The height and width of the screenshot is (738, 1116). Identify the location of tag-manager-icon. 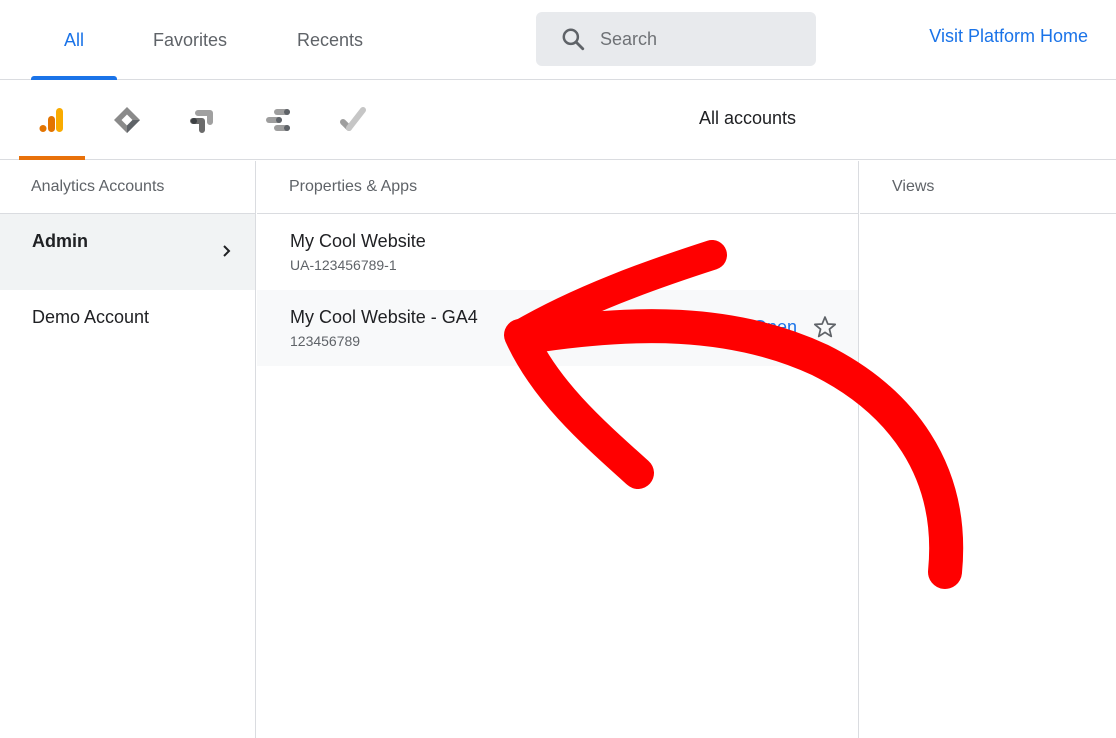
(127, 120).